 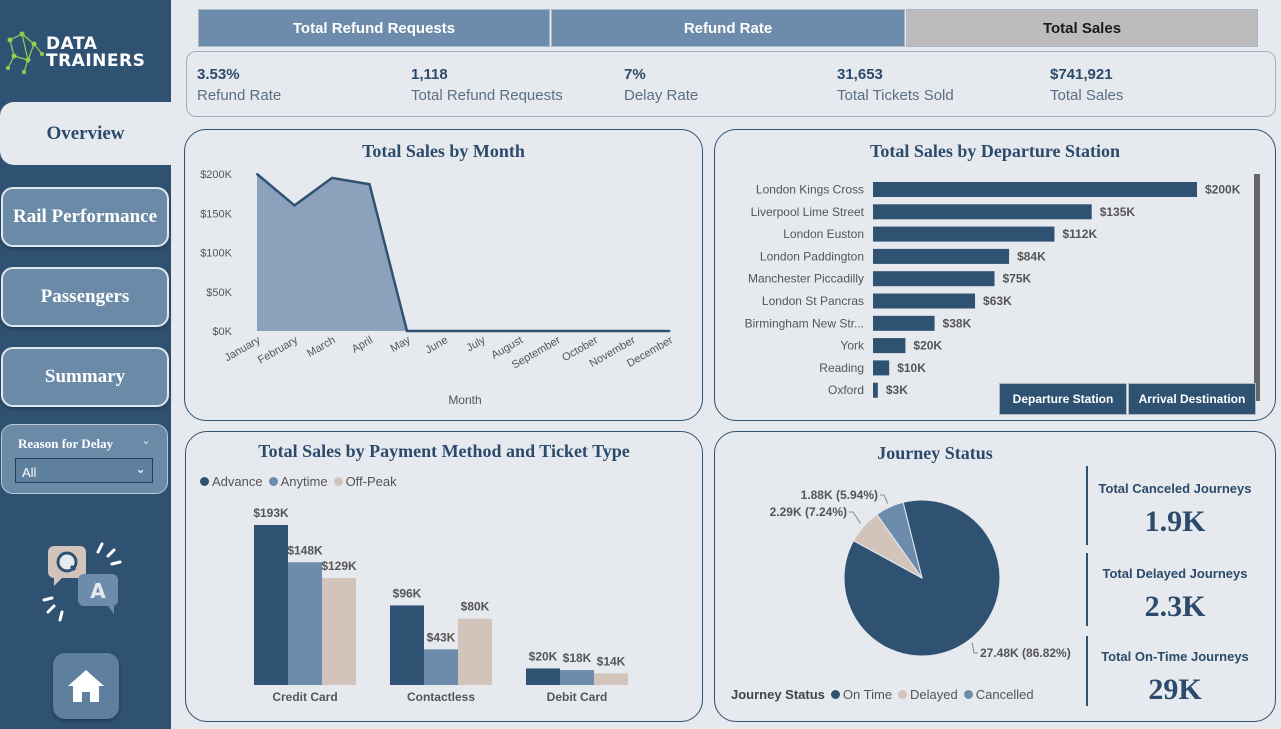 What do you see at coordinates (487, 85) in the screenshot?
I see `kpi-total-refund-requests: 1,118 Total Refund Requests` at bounding box center [487, 85].